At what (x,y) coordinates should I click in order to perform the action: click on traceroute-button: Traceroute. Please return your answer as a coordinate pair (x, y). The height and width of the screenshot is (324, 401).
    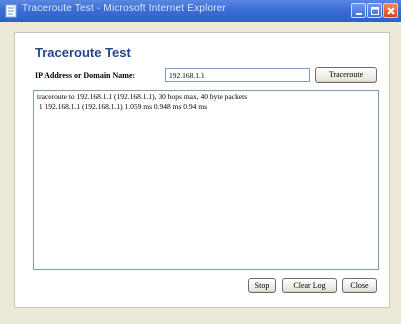
    Looking at the image, I should click on (346, 75).